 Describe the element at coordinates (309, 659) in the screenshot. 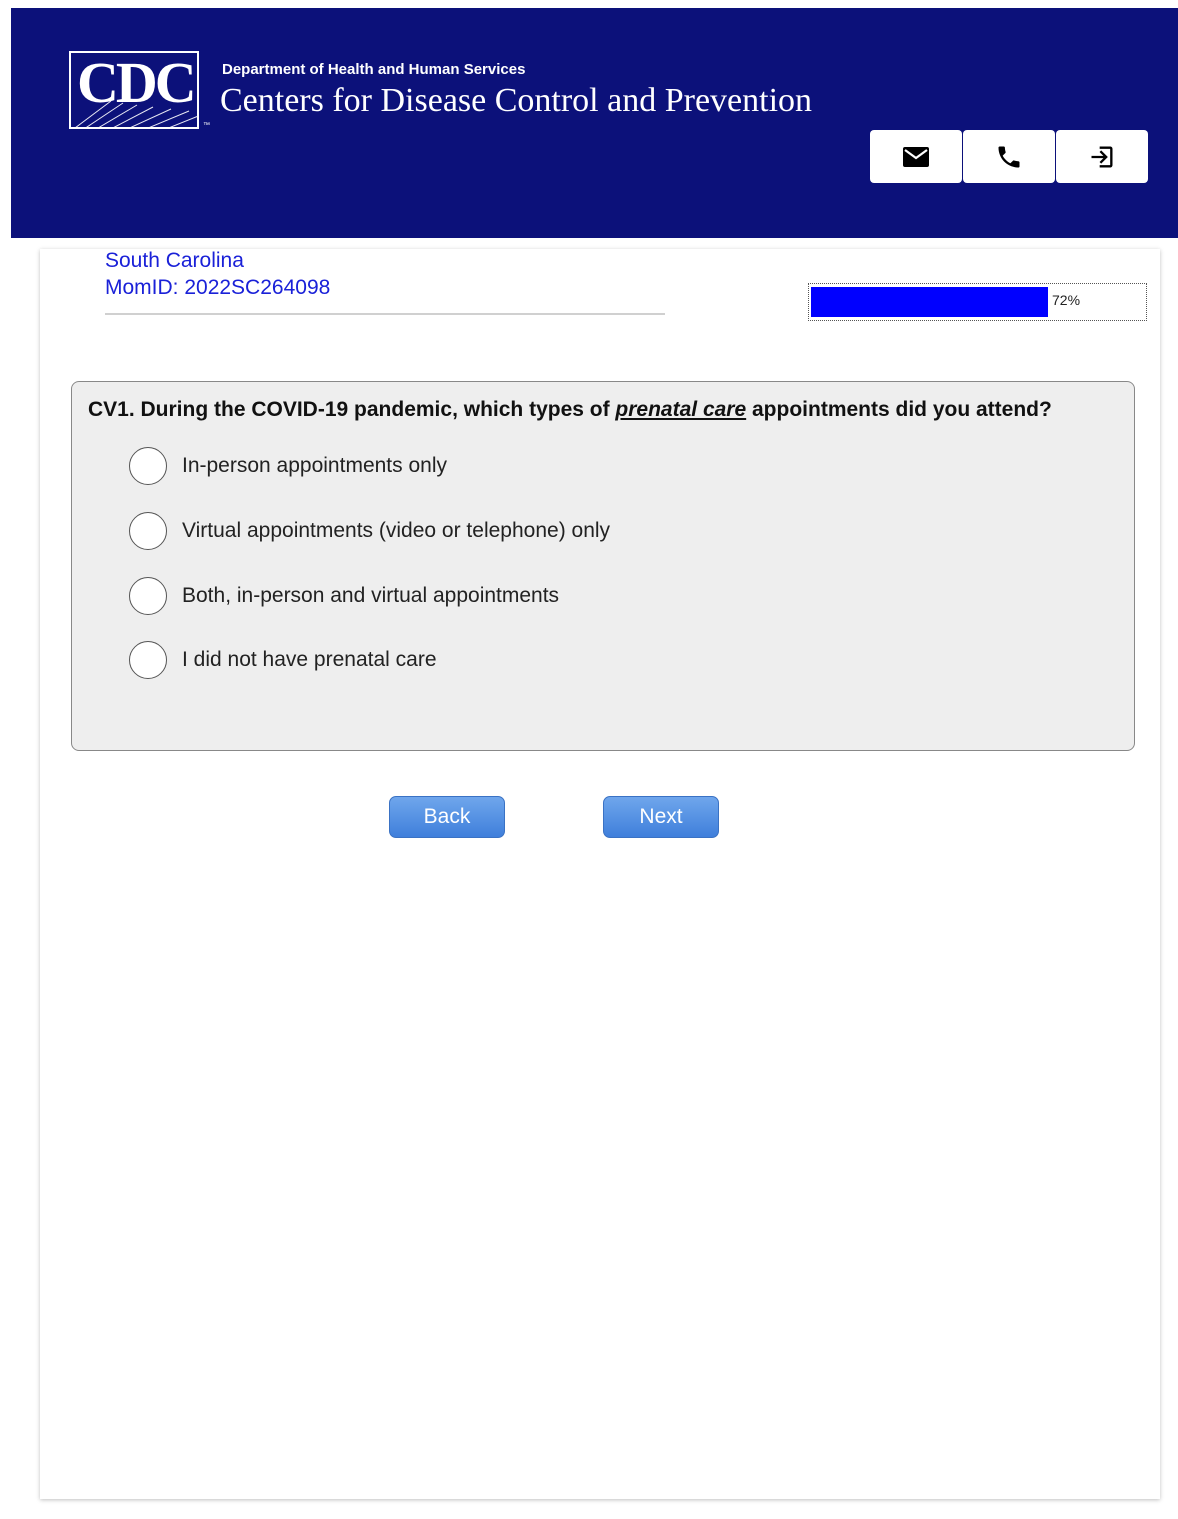

I see `option-label: I did not have prenatal care` at that location.